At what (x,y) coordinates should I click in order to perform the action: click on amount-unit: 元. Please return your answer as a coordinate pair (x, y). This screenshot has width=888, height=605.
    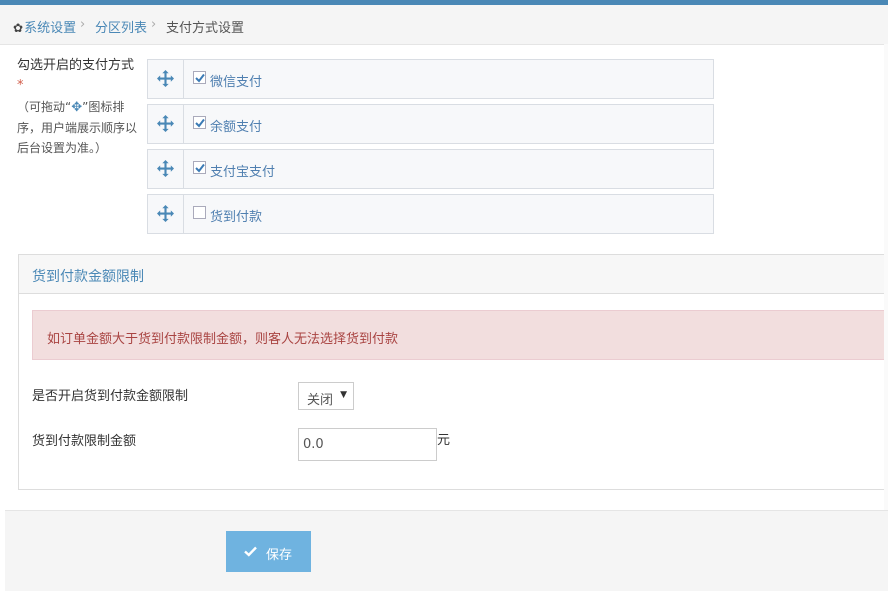
    Looking at the image, I should click on (444, 440).